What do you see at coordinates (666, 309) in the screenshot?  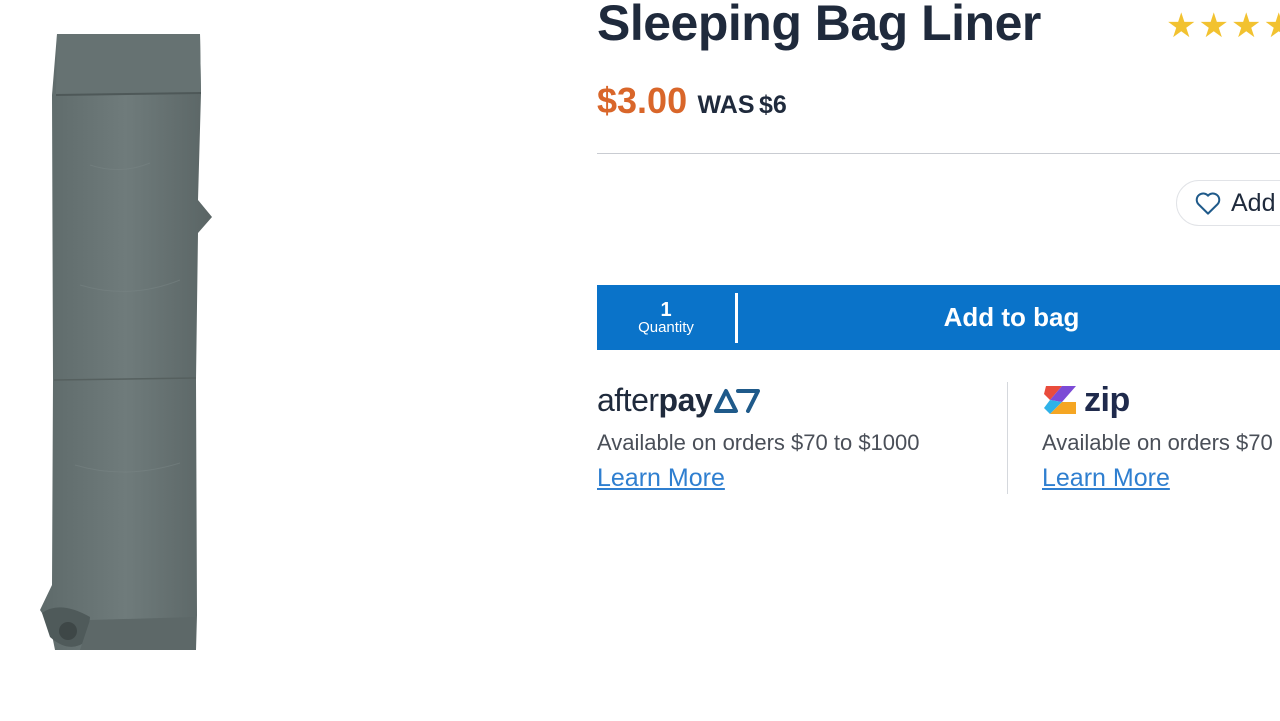 I see `quantity-value: 1` at bounding box center [666, 309].